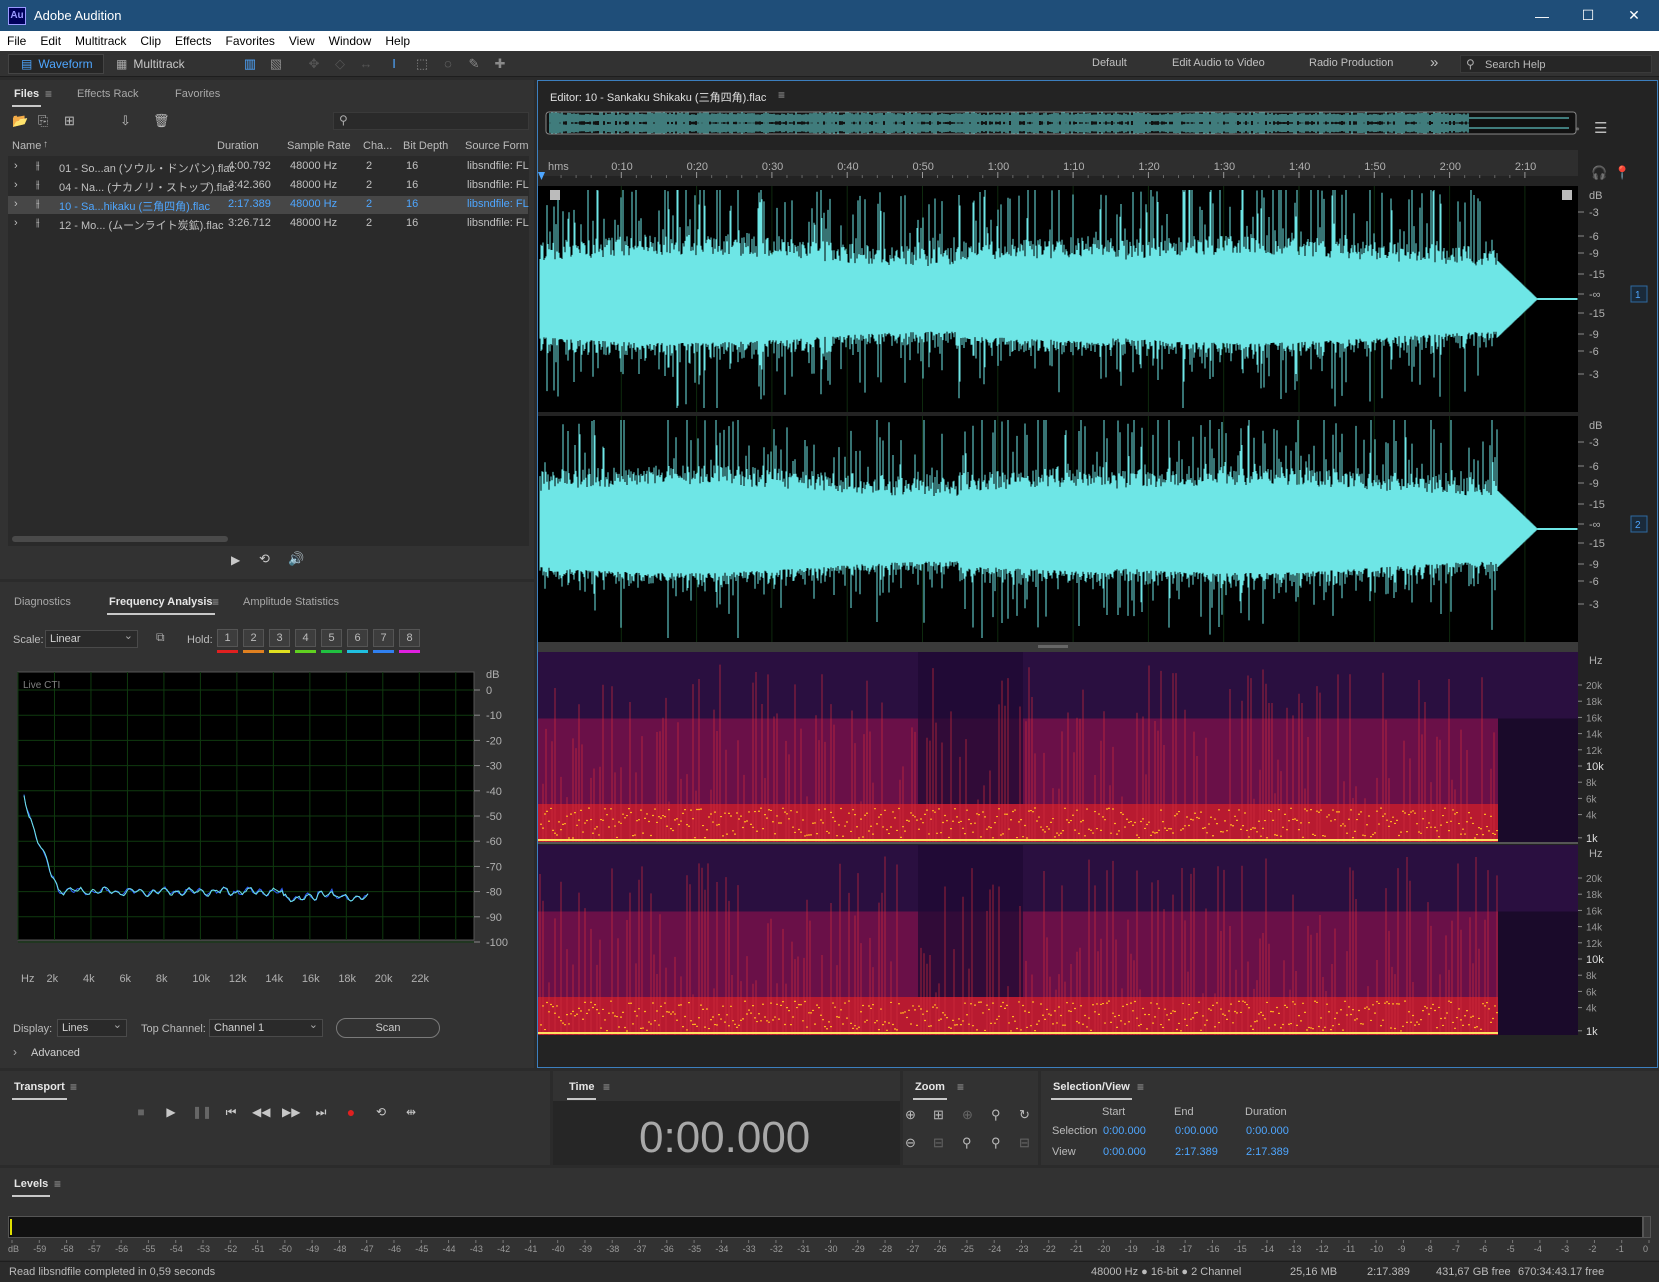 This screenshot has width=1659, height=1282. What do you see at coordinates (1647, 1227) in the screenshot?
I see `clip-indicator` at bounding box center [1647, 1227].